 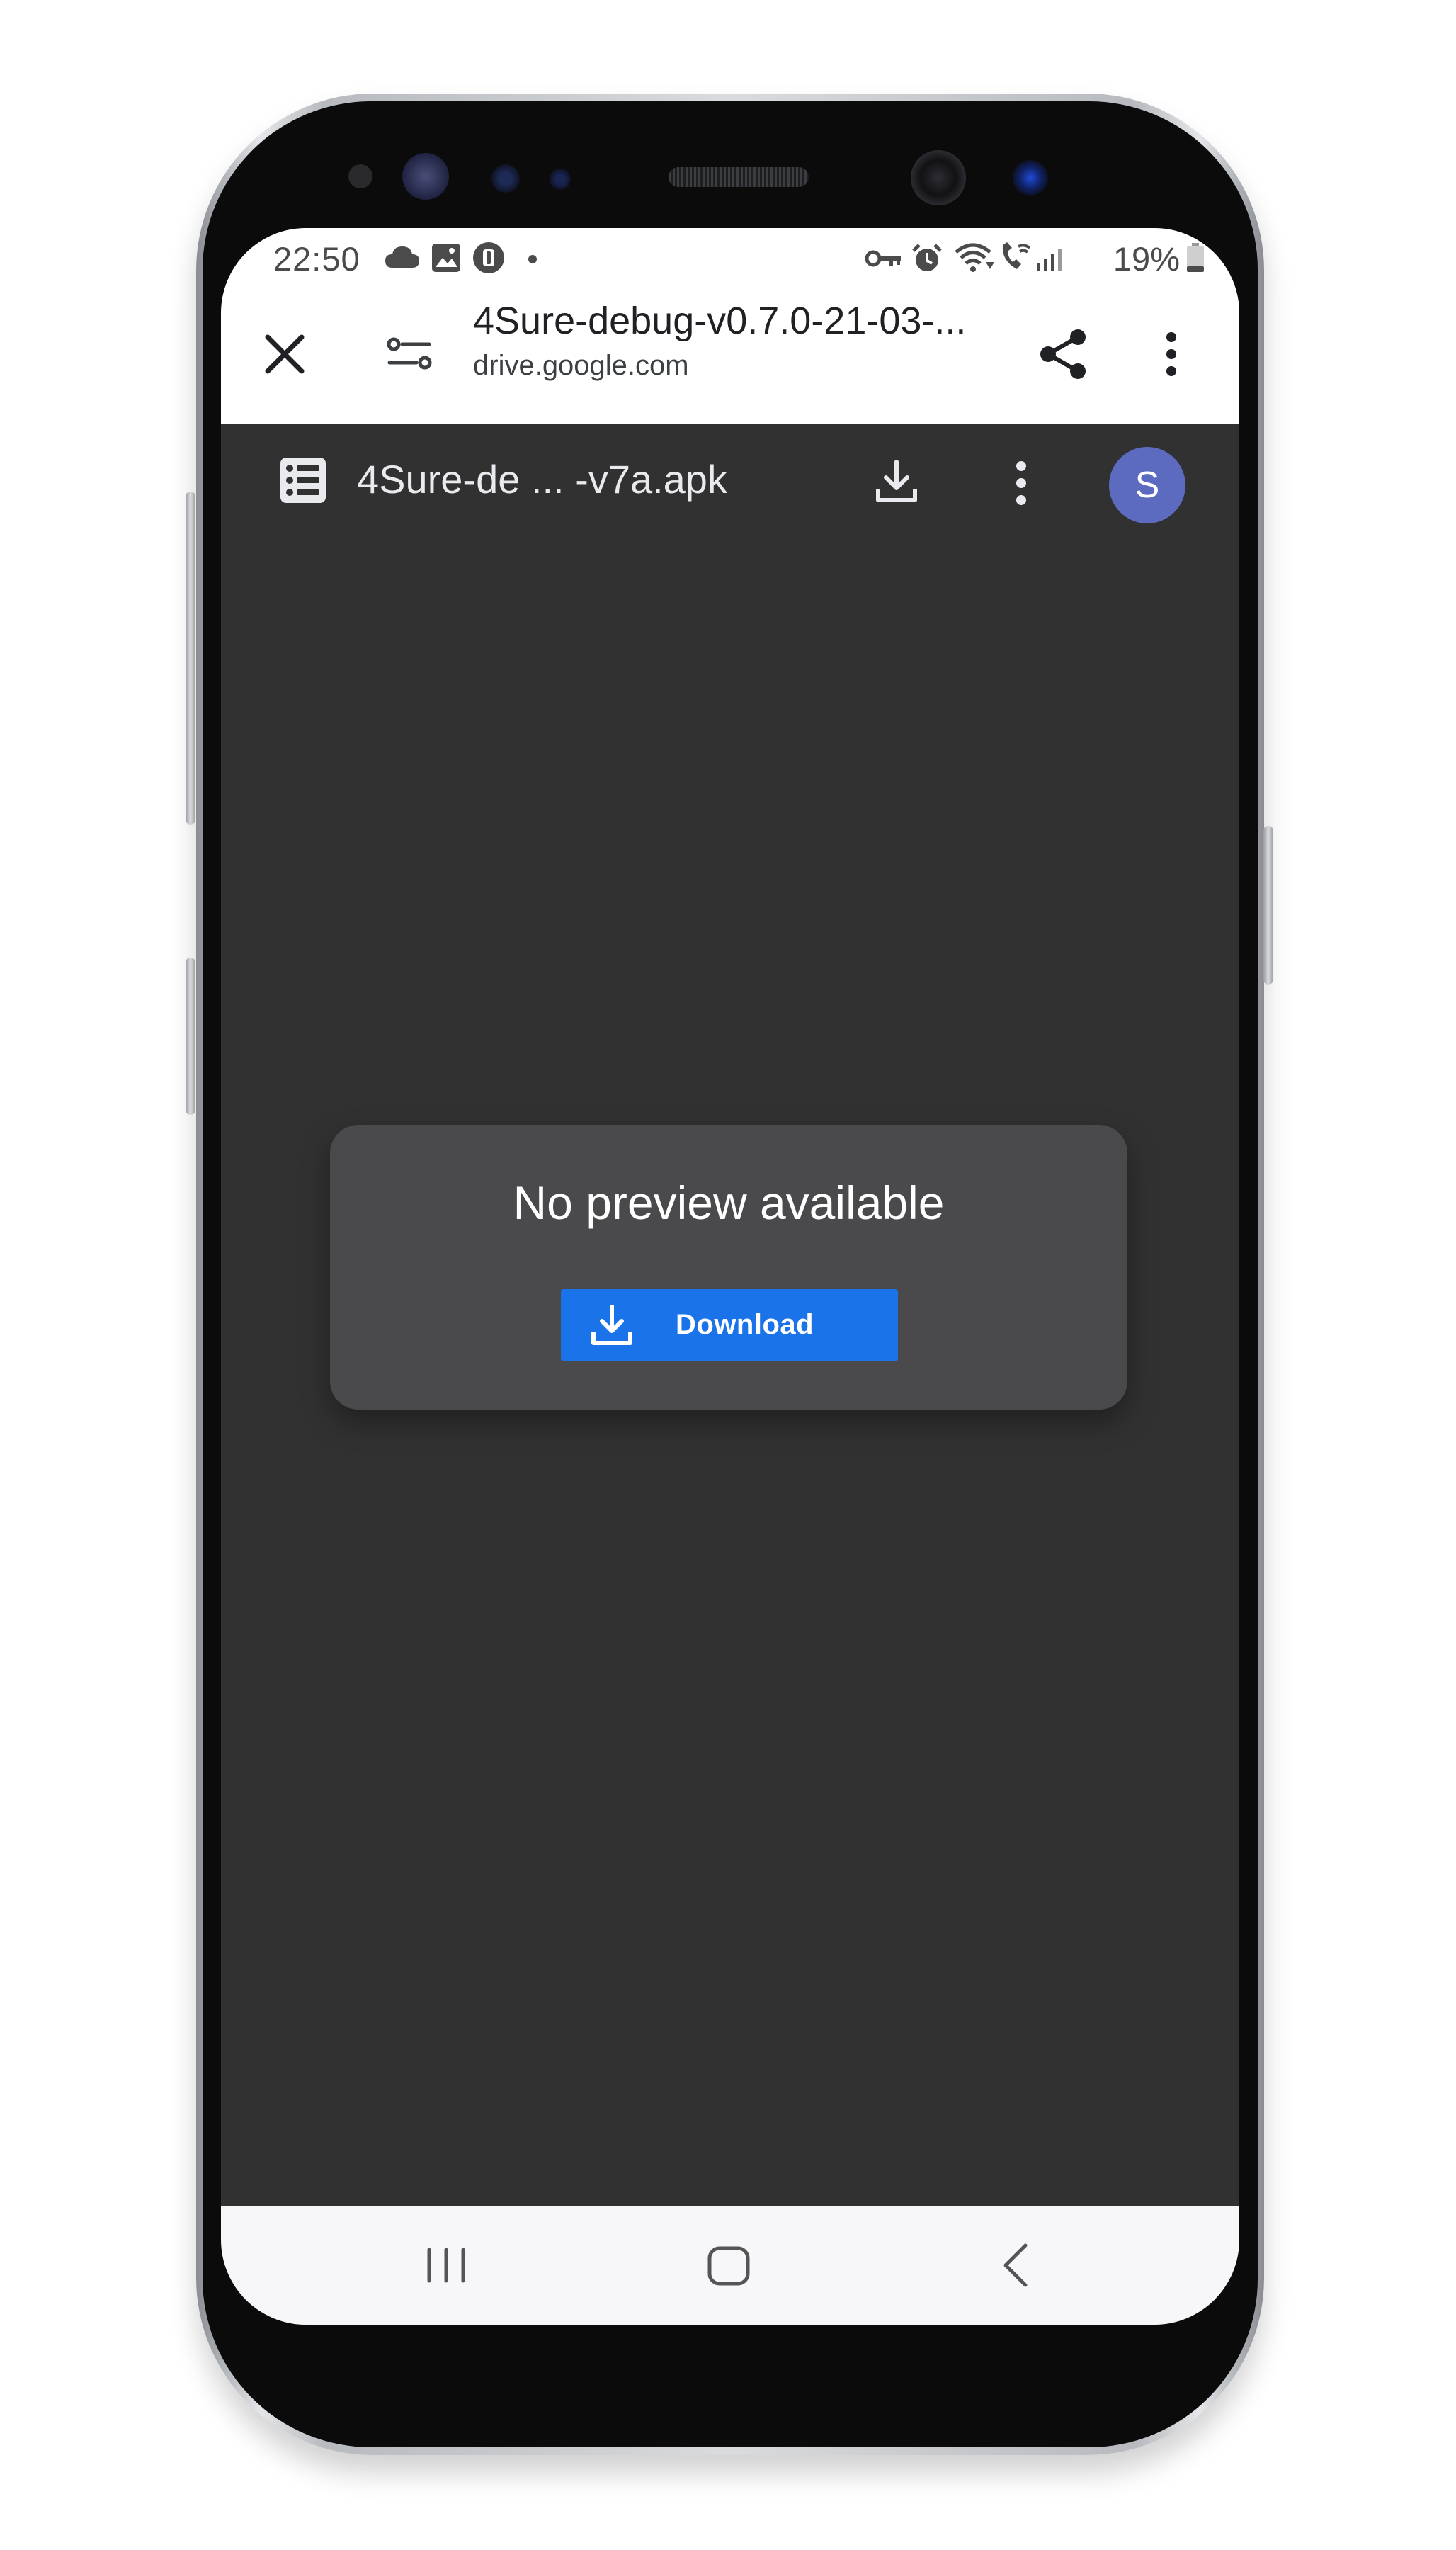 What do you see at coordinates (730, 256) in the screenshot?
I see `status-bar: 22:50 19%` at bounding box center [730, 256].